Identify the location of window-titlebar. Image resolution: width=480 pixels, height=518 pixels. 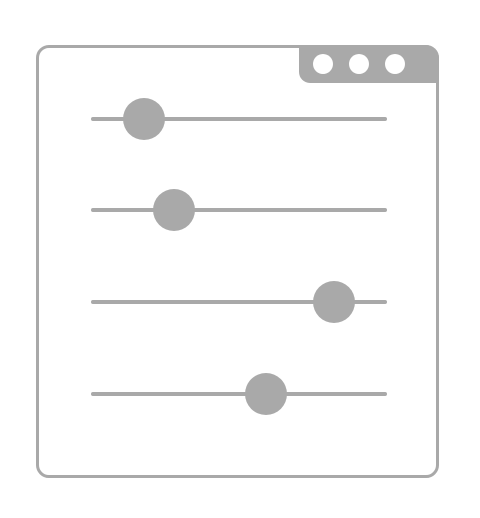
(369, 64).